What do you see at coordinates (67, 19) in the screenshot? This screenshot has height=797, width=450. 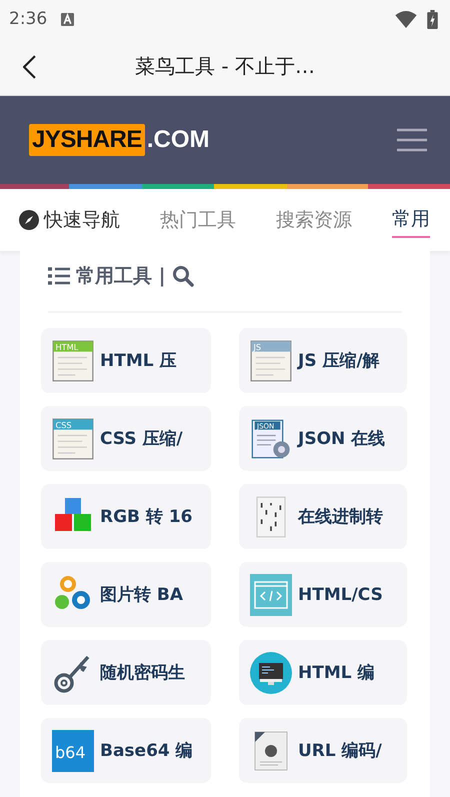 I see `notification-icon` at bounding box center [67, 19].